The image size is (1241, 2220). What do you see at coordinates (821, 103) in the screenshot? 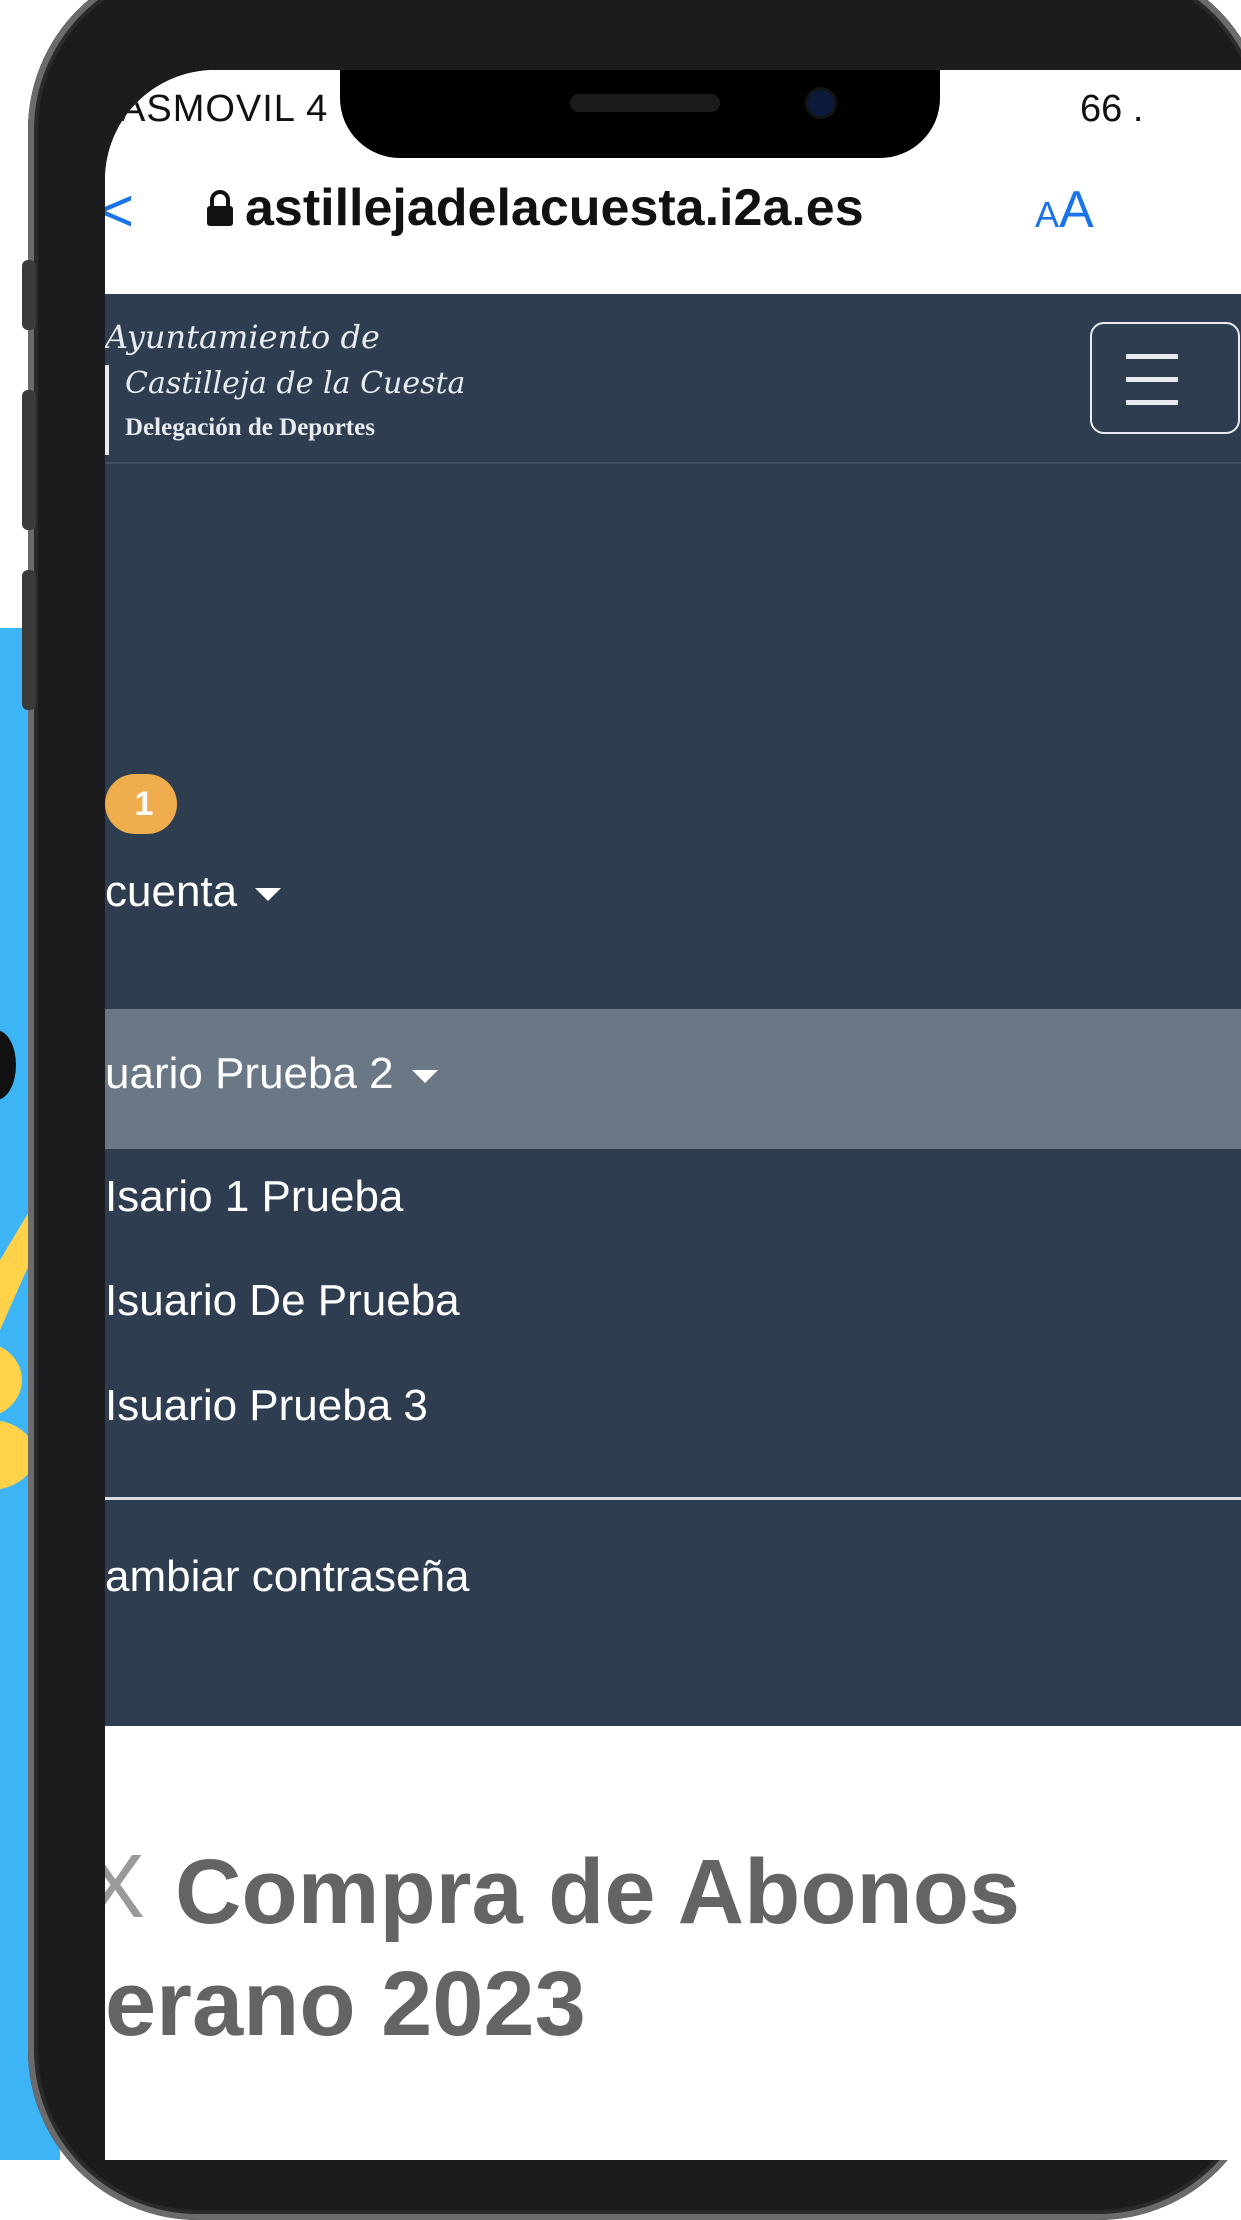
I see `front-camera` at bounding box center [821, 103].